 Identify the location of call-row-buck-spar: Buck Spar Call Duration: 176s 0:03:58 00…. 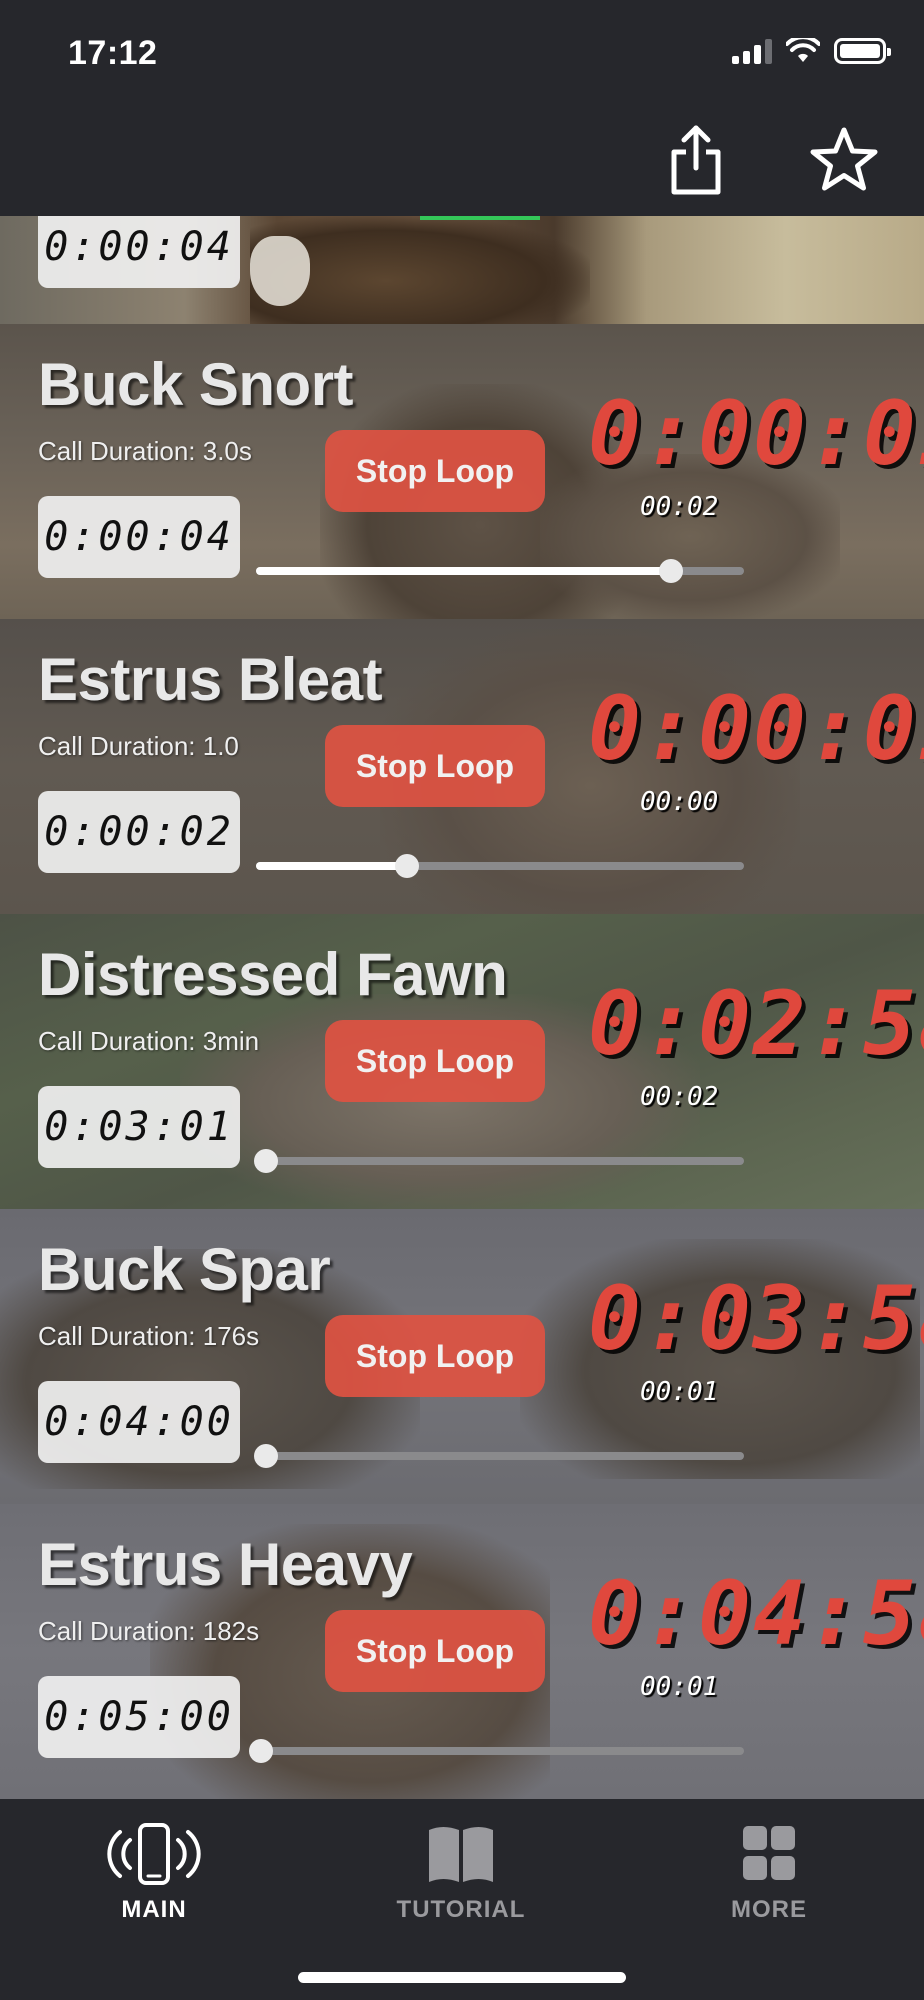
(462, 1356).